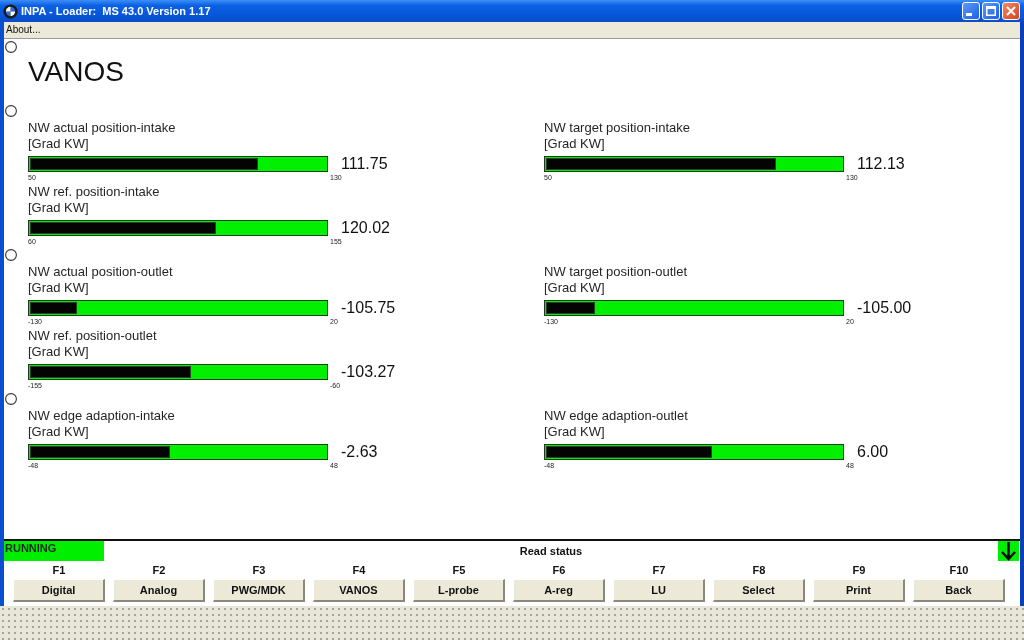 This screenshot has width=1024, height=640. Describe the element at coordinates (101, 416) in the screenshot. I see `gauge-label: NW edge adaption-intake` at that location.